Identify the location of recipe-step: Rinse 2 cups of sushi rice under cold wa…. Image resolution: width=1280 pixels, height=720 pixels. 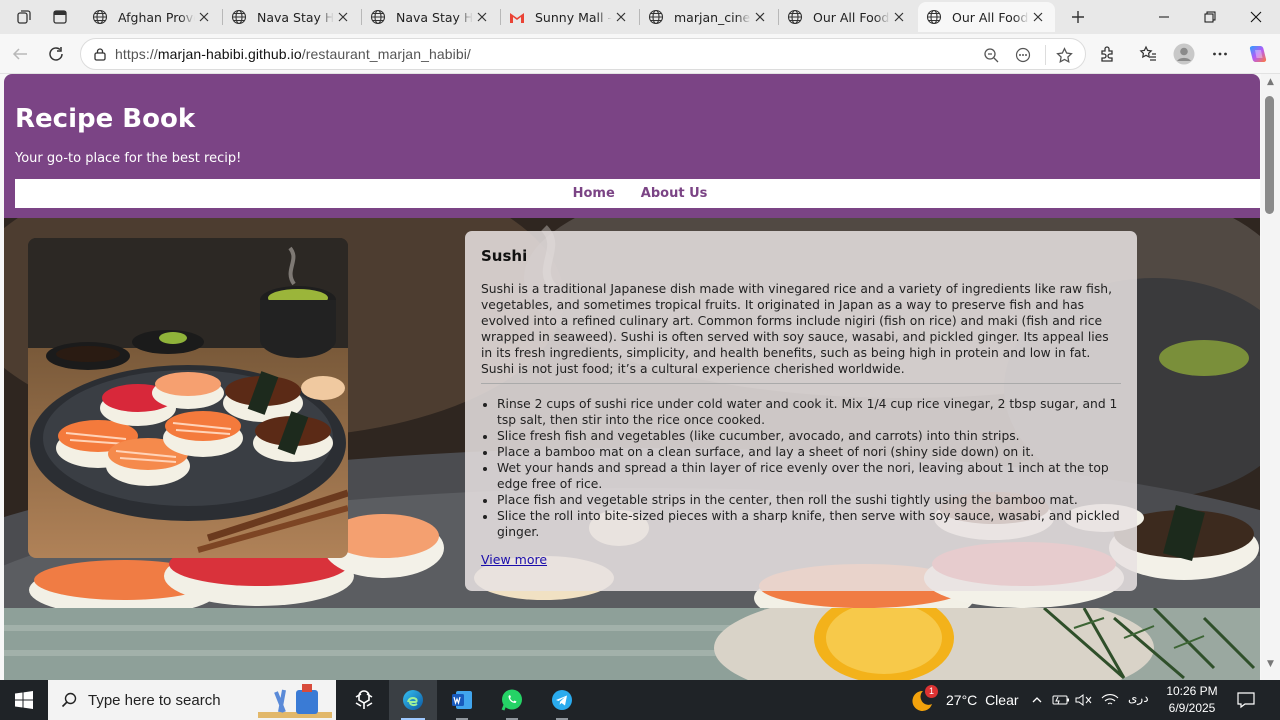
(809, 412).